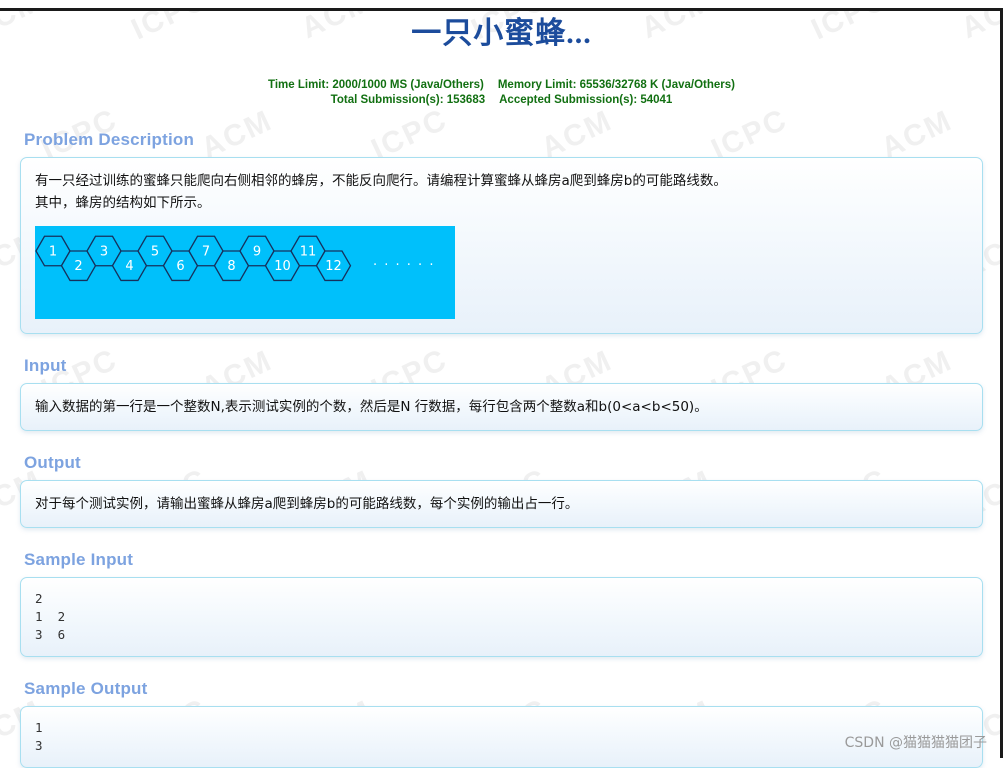 The image size is (1003, 768). I want to click on honeycomb-cell-label: 3, so click(104, 252).